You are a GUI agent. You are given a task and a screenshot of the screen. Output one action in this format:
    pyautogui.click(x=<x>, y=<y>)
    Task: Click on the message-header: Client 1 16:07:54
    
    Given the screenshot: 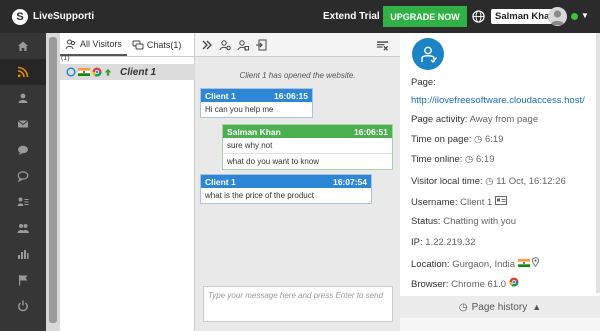 What is the action you would take?
    pyautogui.click(x=286, y=181)
    